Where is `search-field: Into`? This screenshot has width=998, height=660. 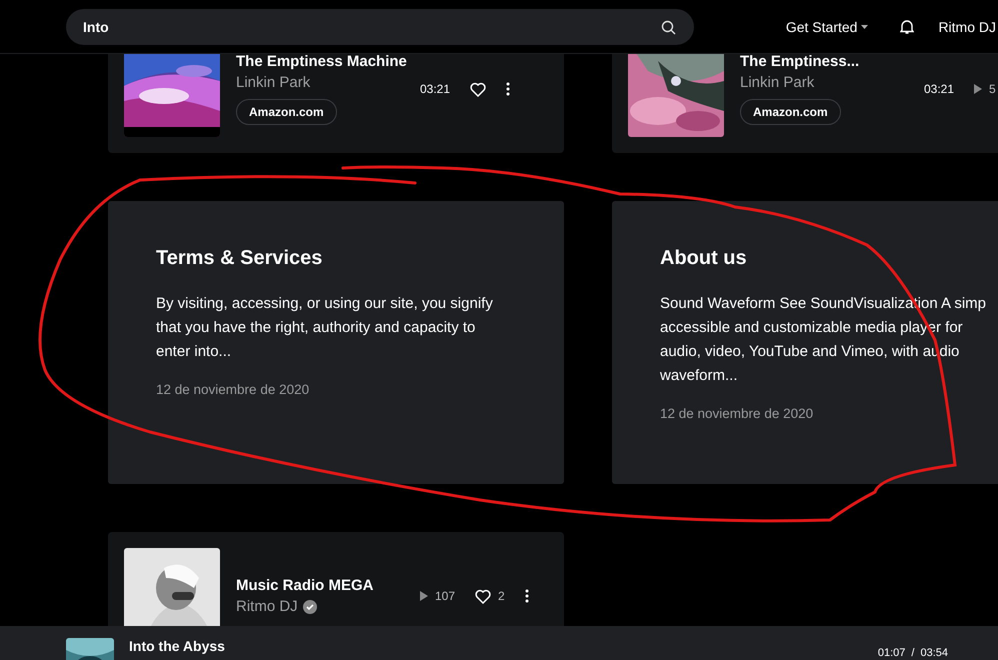
search-field: Into is located at coordinates (380, 26).